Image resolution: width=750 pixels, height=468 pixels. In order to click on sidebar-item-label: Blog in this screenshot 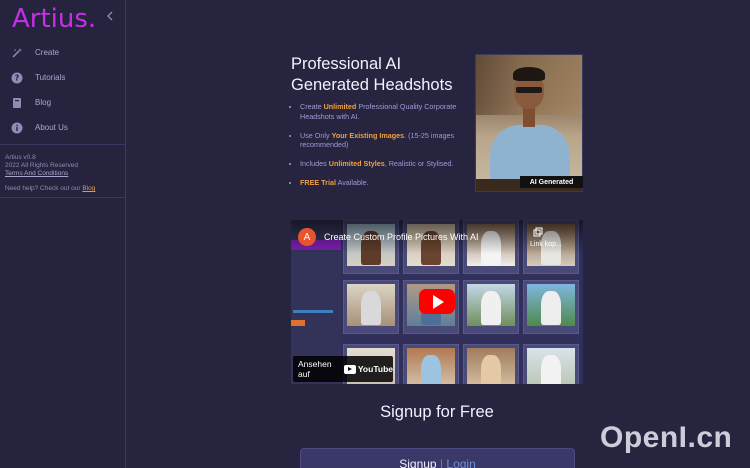, I will do `click(43, 102)`.